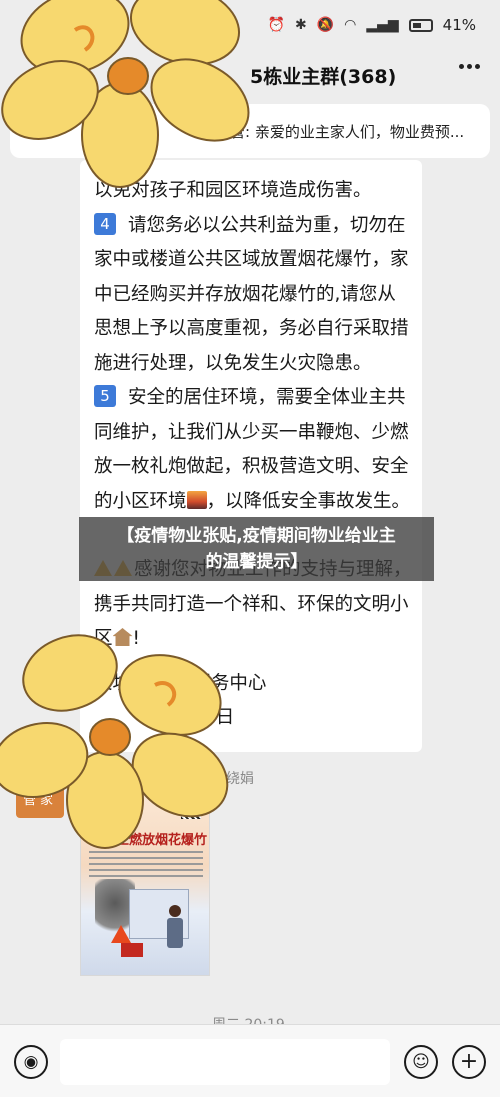  Describe the element at coordinates (256, 549) in the screenshot. I see `title-banner: 【疫情物业张贴,疫情期间物业给业主 的温馨提示】` at that location.